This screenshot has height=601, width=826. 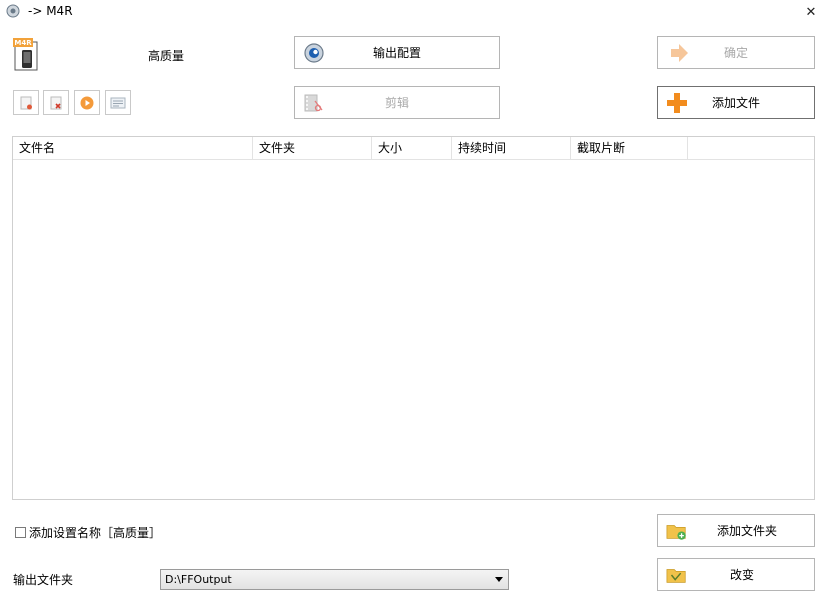 I want to click on add-folder-button: 添加文件夹, so click(x=736, y=530).